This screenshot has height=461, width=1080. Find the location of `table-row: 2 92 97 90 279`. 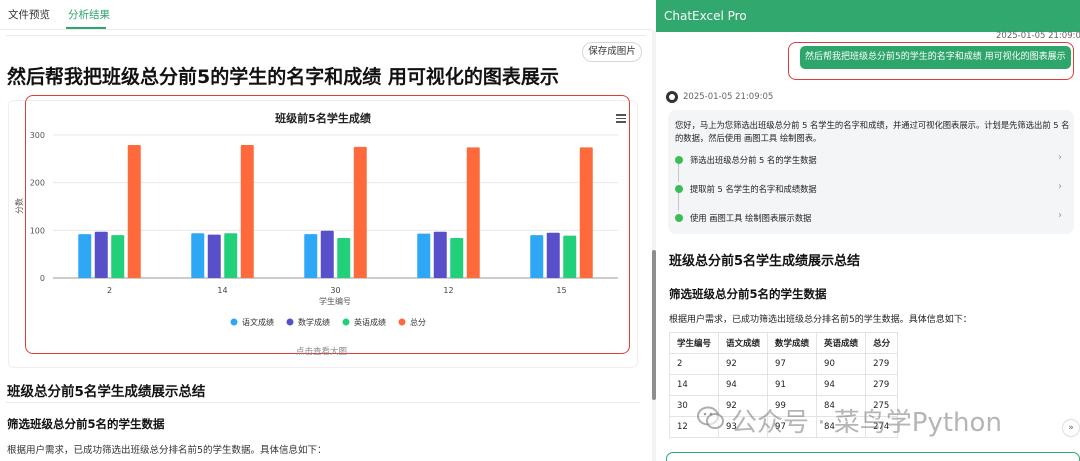

table-row: 2 92 97 90 279 is located at coordinates (783, 364).